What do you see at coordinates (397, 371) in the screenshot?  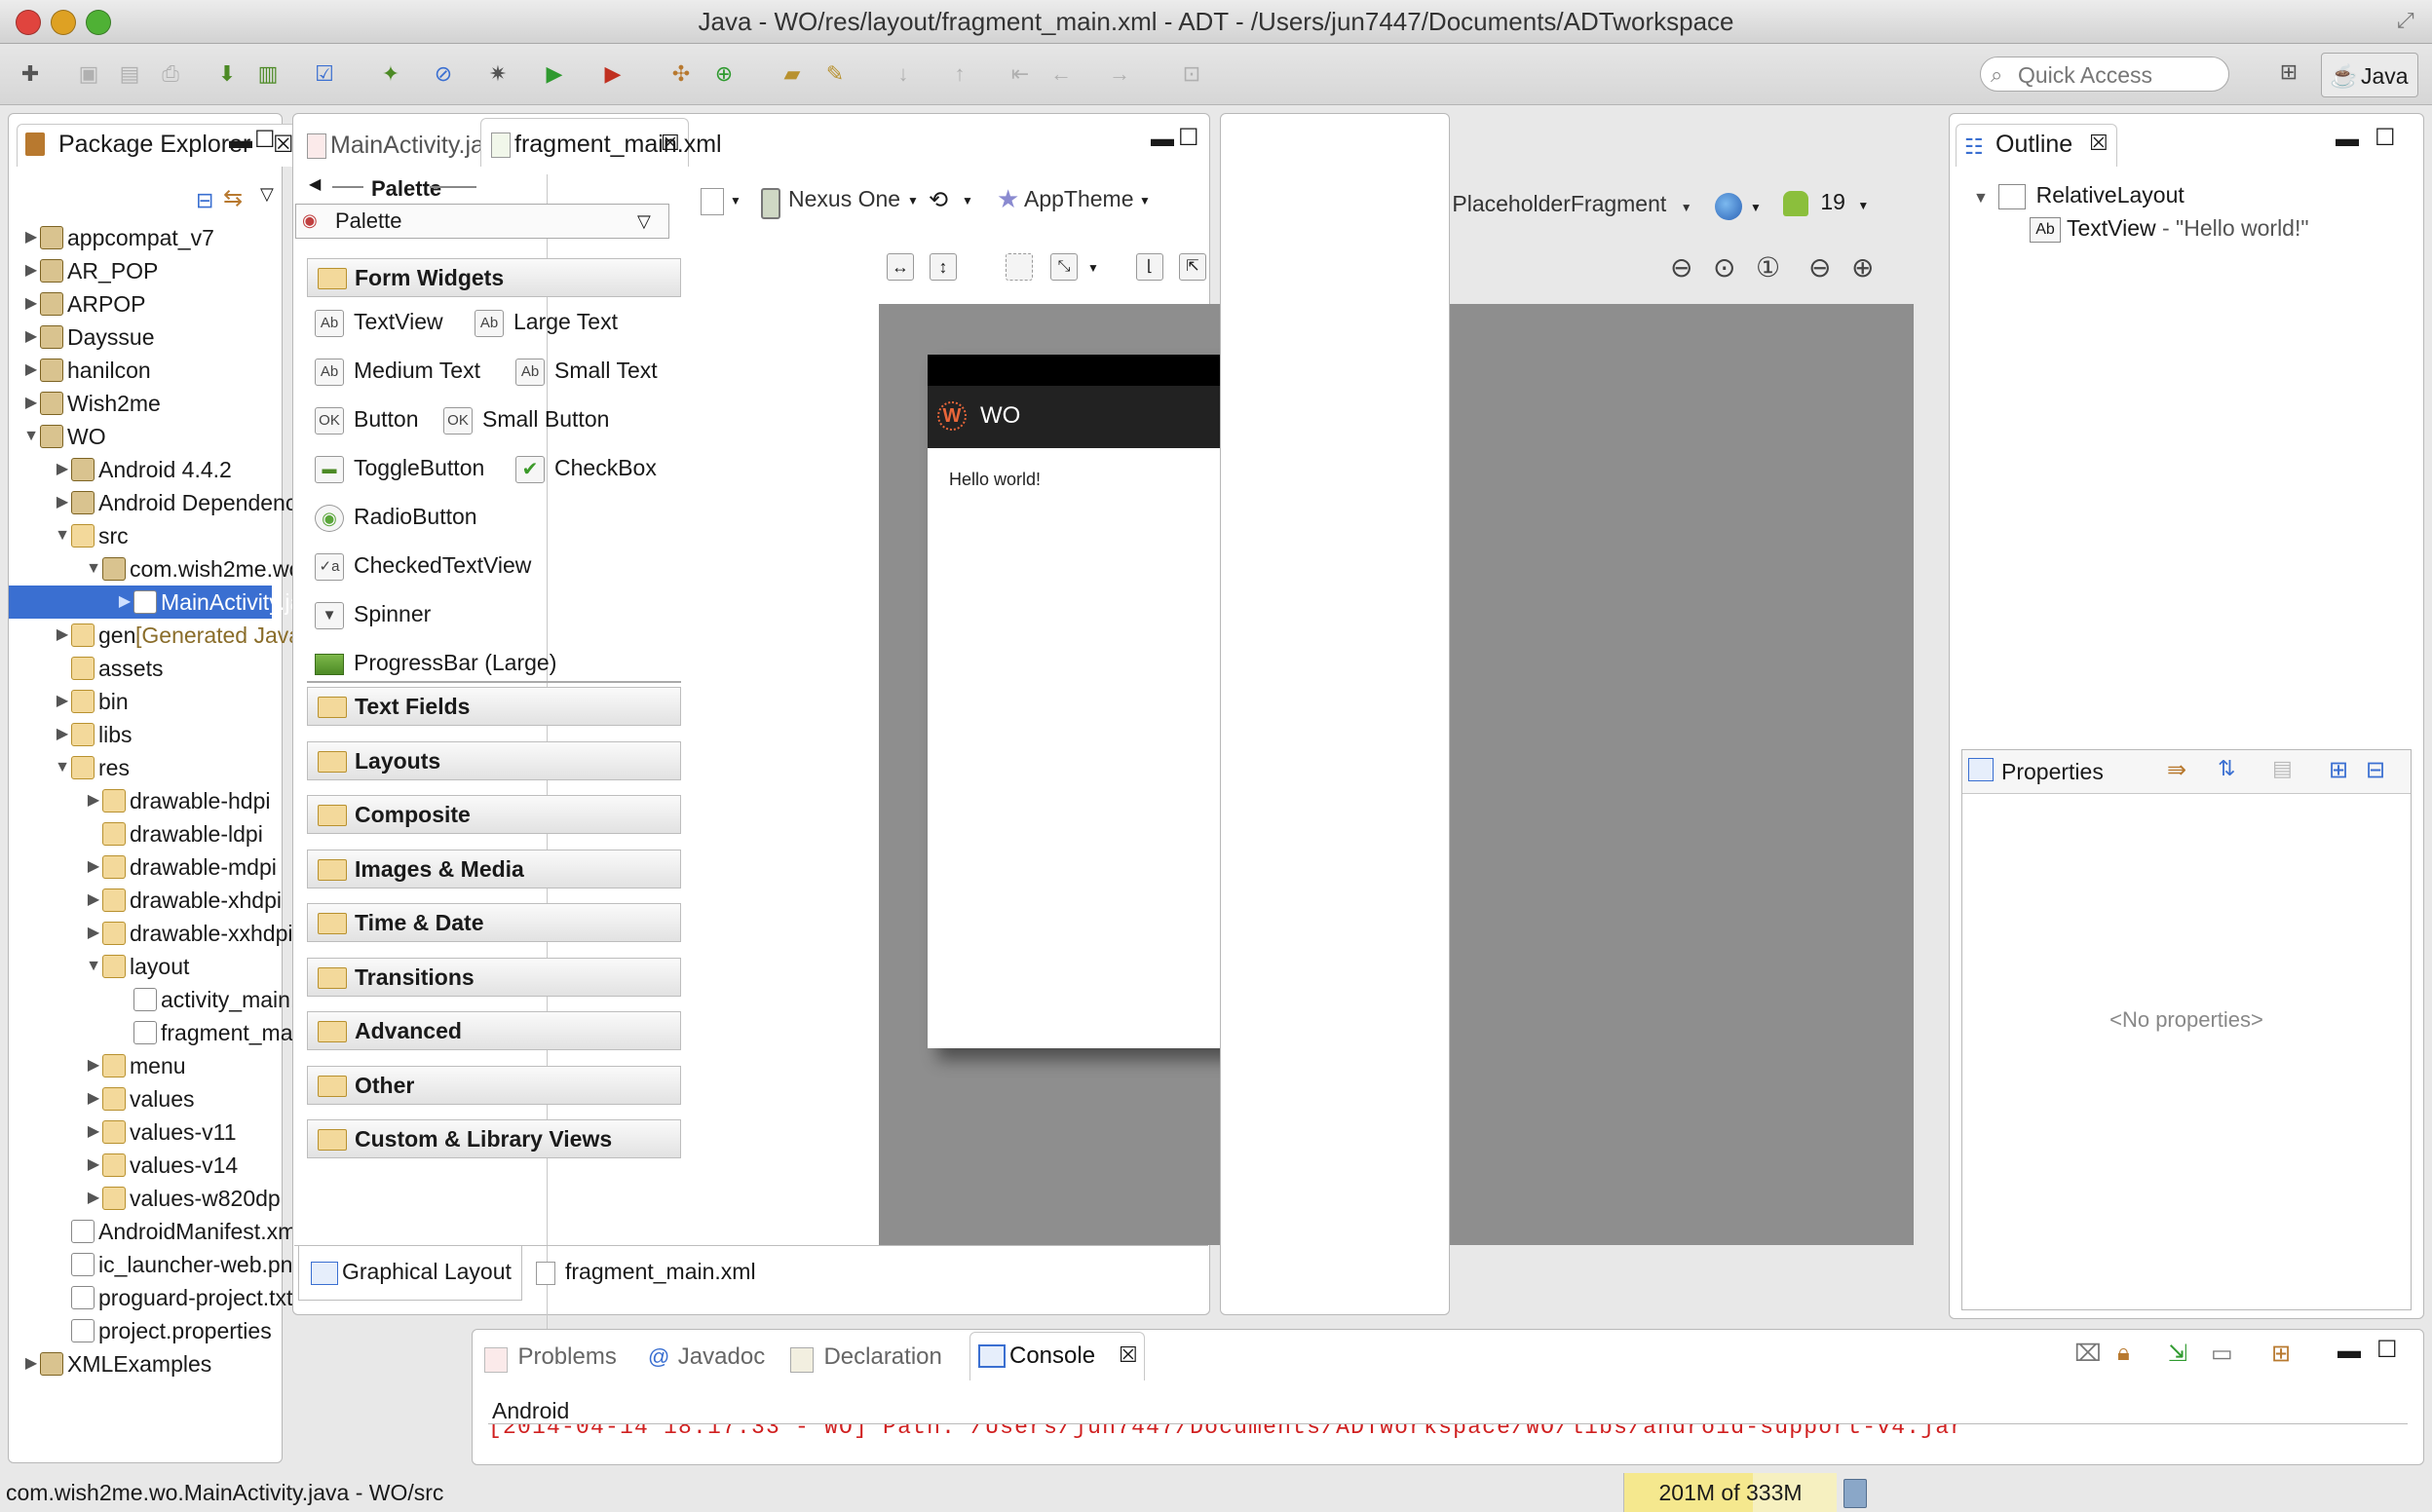 I see `palette-widget: Ab Medium Text` at bounding box center [397, 371].